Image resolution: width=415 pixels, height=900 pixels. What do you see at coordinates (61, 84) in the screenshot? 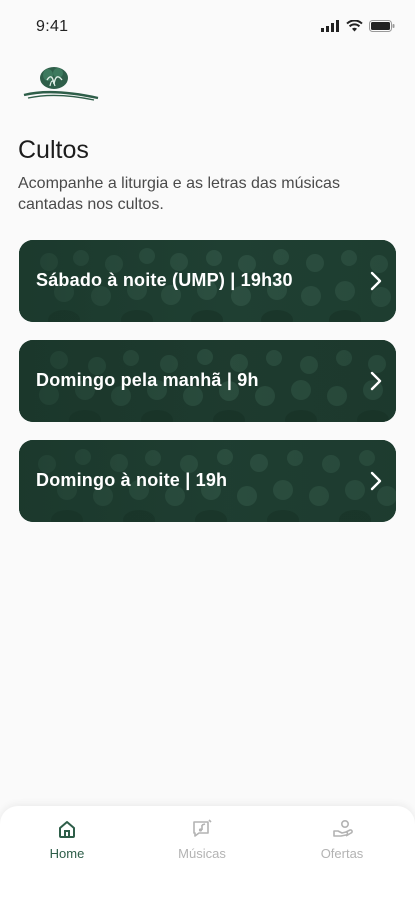
I see `church-tree-logo` at bounding box center [61, 84].